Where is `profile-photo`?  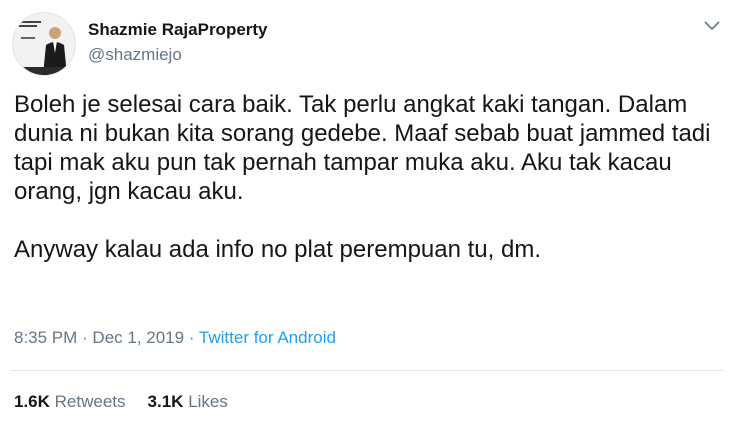 profile-photo is located at coordinates (44, 44).